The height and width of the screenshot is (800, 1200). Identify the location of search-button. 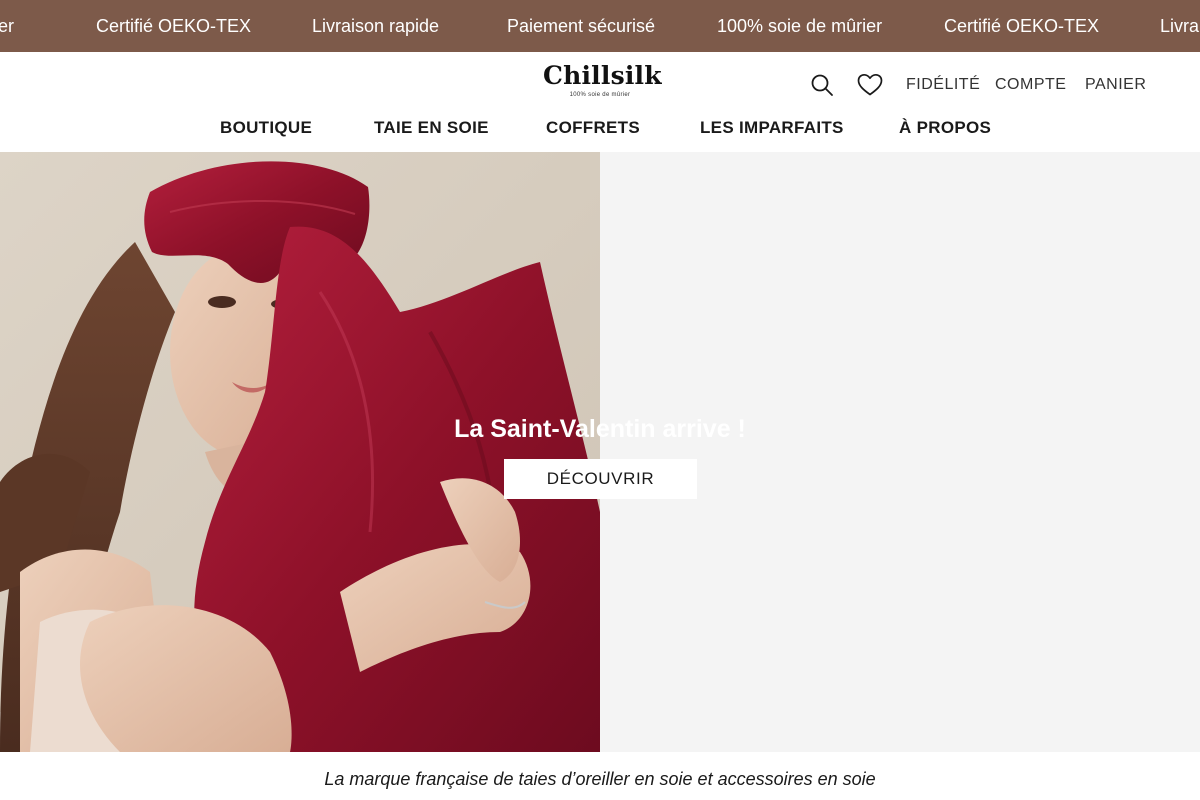
(822, 85).